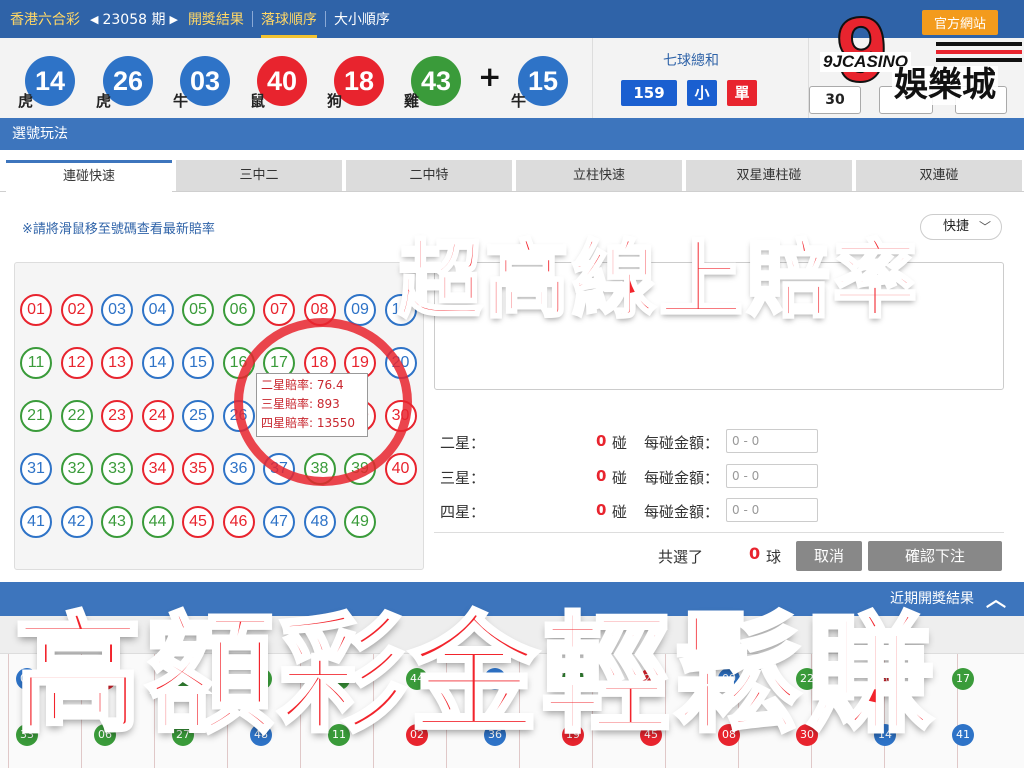 The image size is (1024, 768). What do you see at coordinates (198, 522) in the screenshot?
I see `number-ball-45: 45` at bounding box center [198, 522].